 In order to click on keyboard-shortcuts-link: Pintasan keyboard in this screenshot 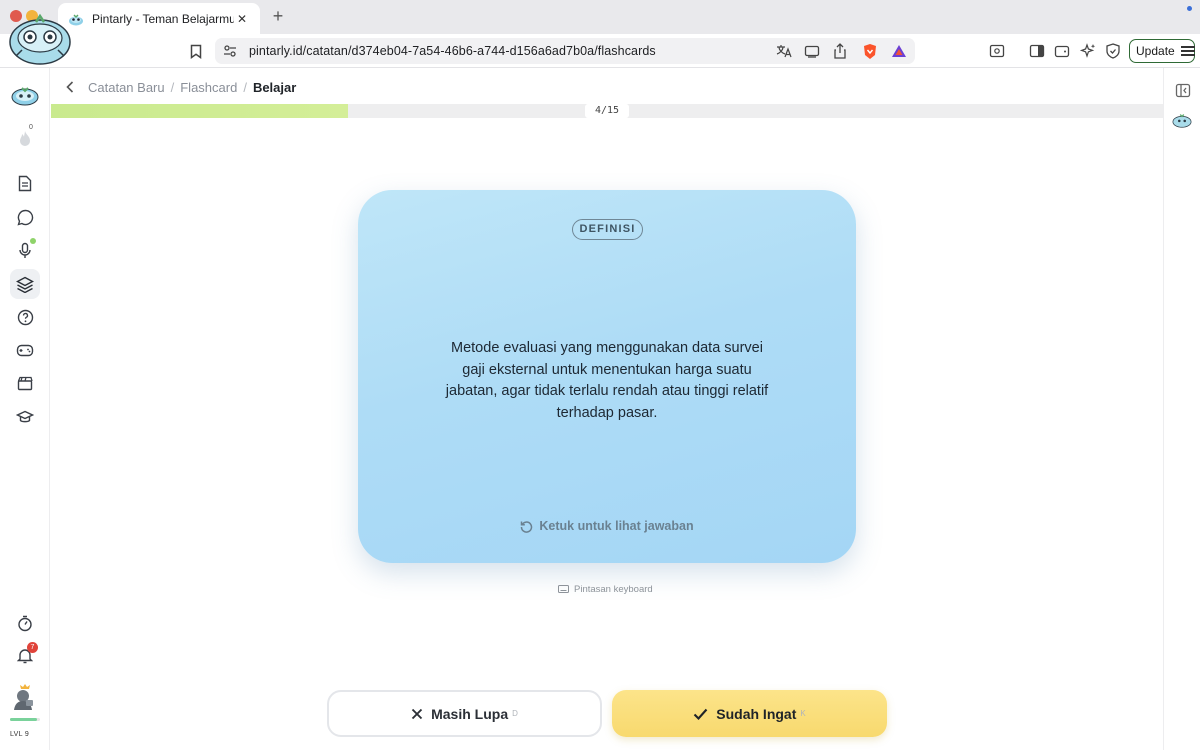, I will do `click(605, 589)`.